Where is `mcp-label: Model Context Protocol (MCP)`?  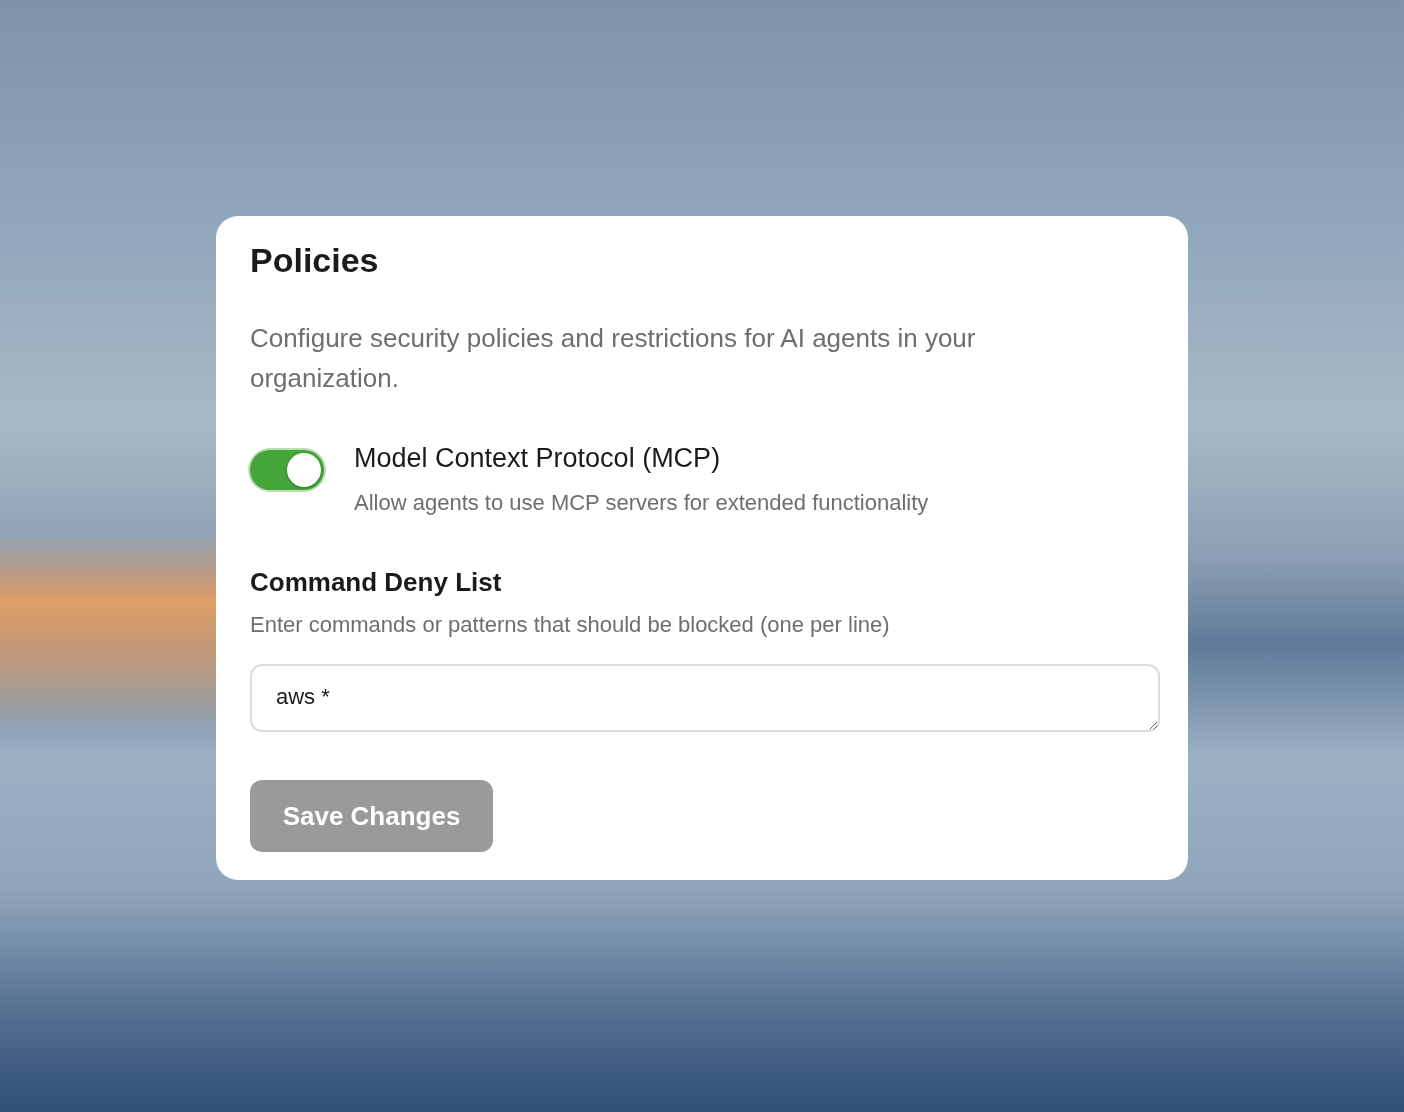 mcp-label: Model Context Protocol (MCP) is located at coordinates (538, 458).